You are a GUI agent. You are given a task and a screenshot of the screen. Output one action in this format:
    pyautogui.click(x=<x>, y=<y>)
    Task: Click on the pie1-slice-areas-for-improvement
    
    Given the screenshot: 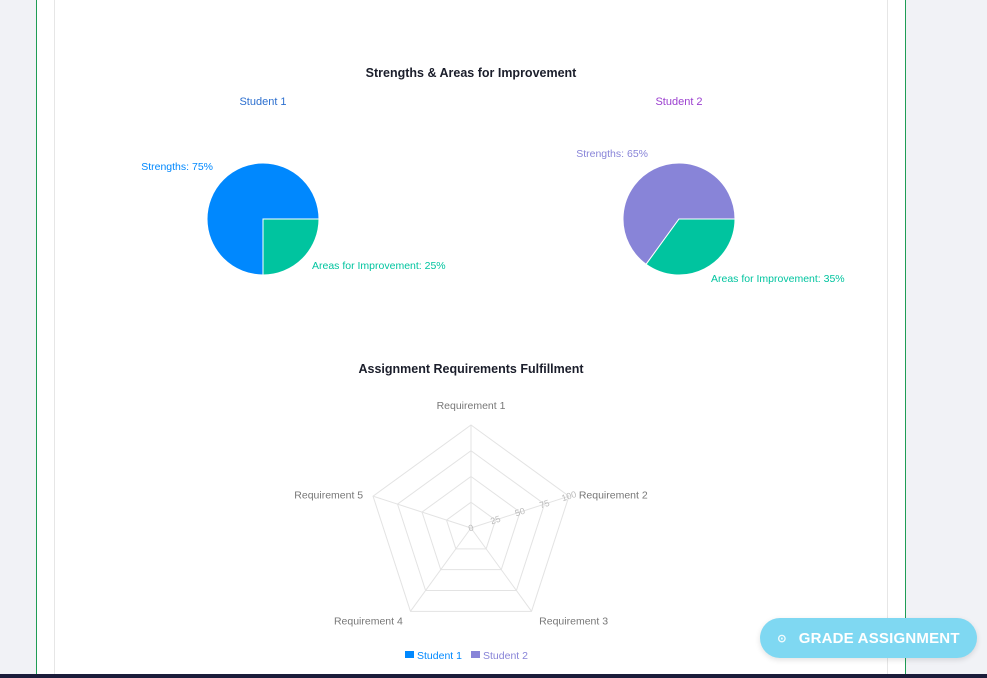 What is the action you would take?
    pyautogui.click(x=291, y=247)
    